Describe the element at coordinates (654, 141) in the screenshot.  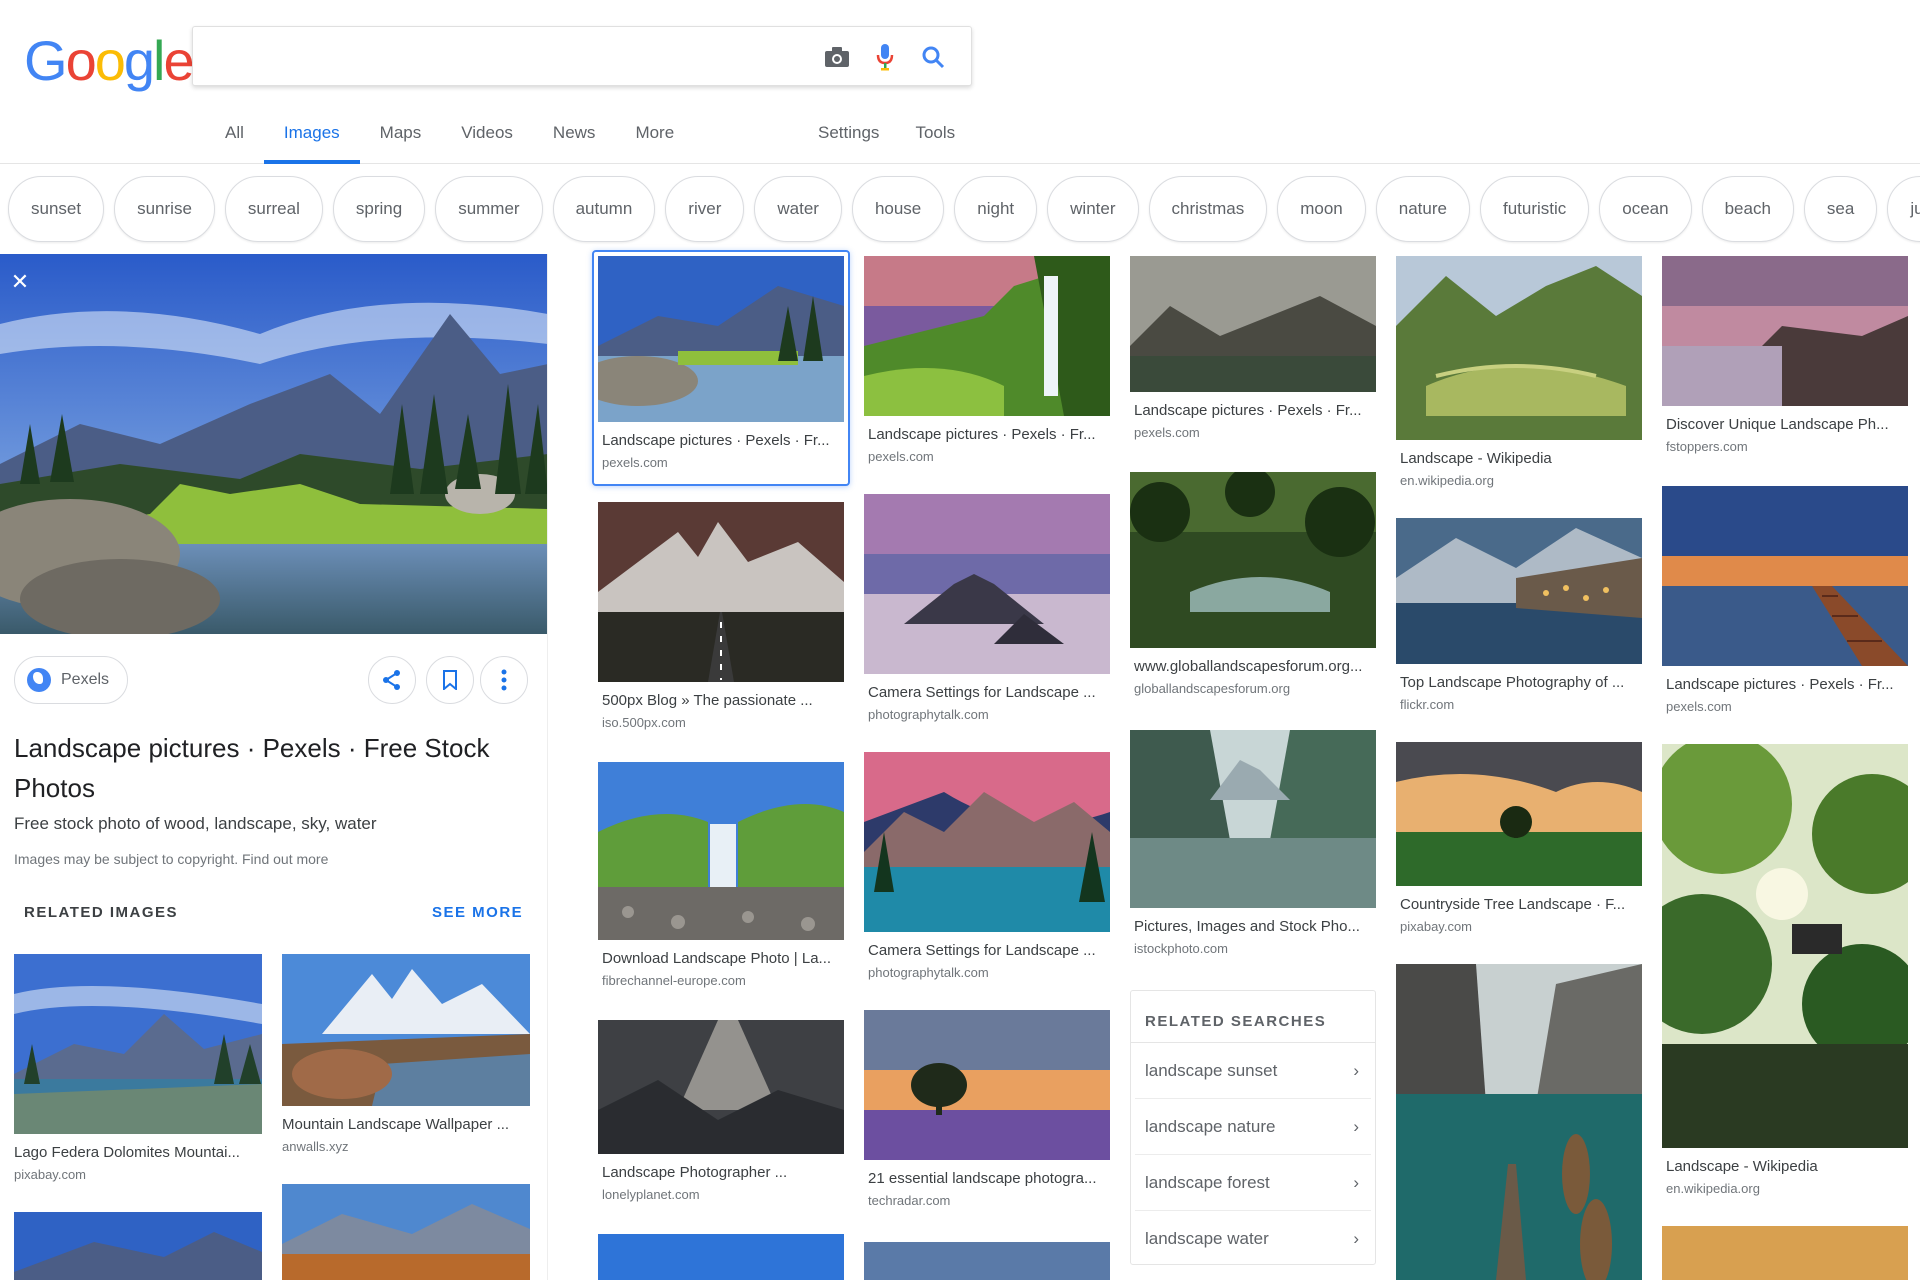
I see `tab-more: More` at that location.